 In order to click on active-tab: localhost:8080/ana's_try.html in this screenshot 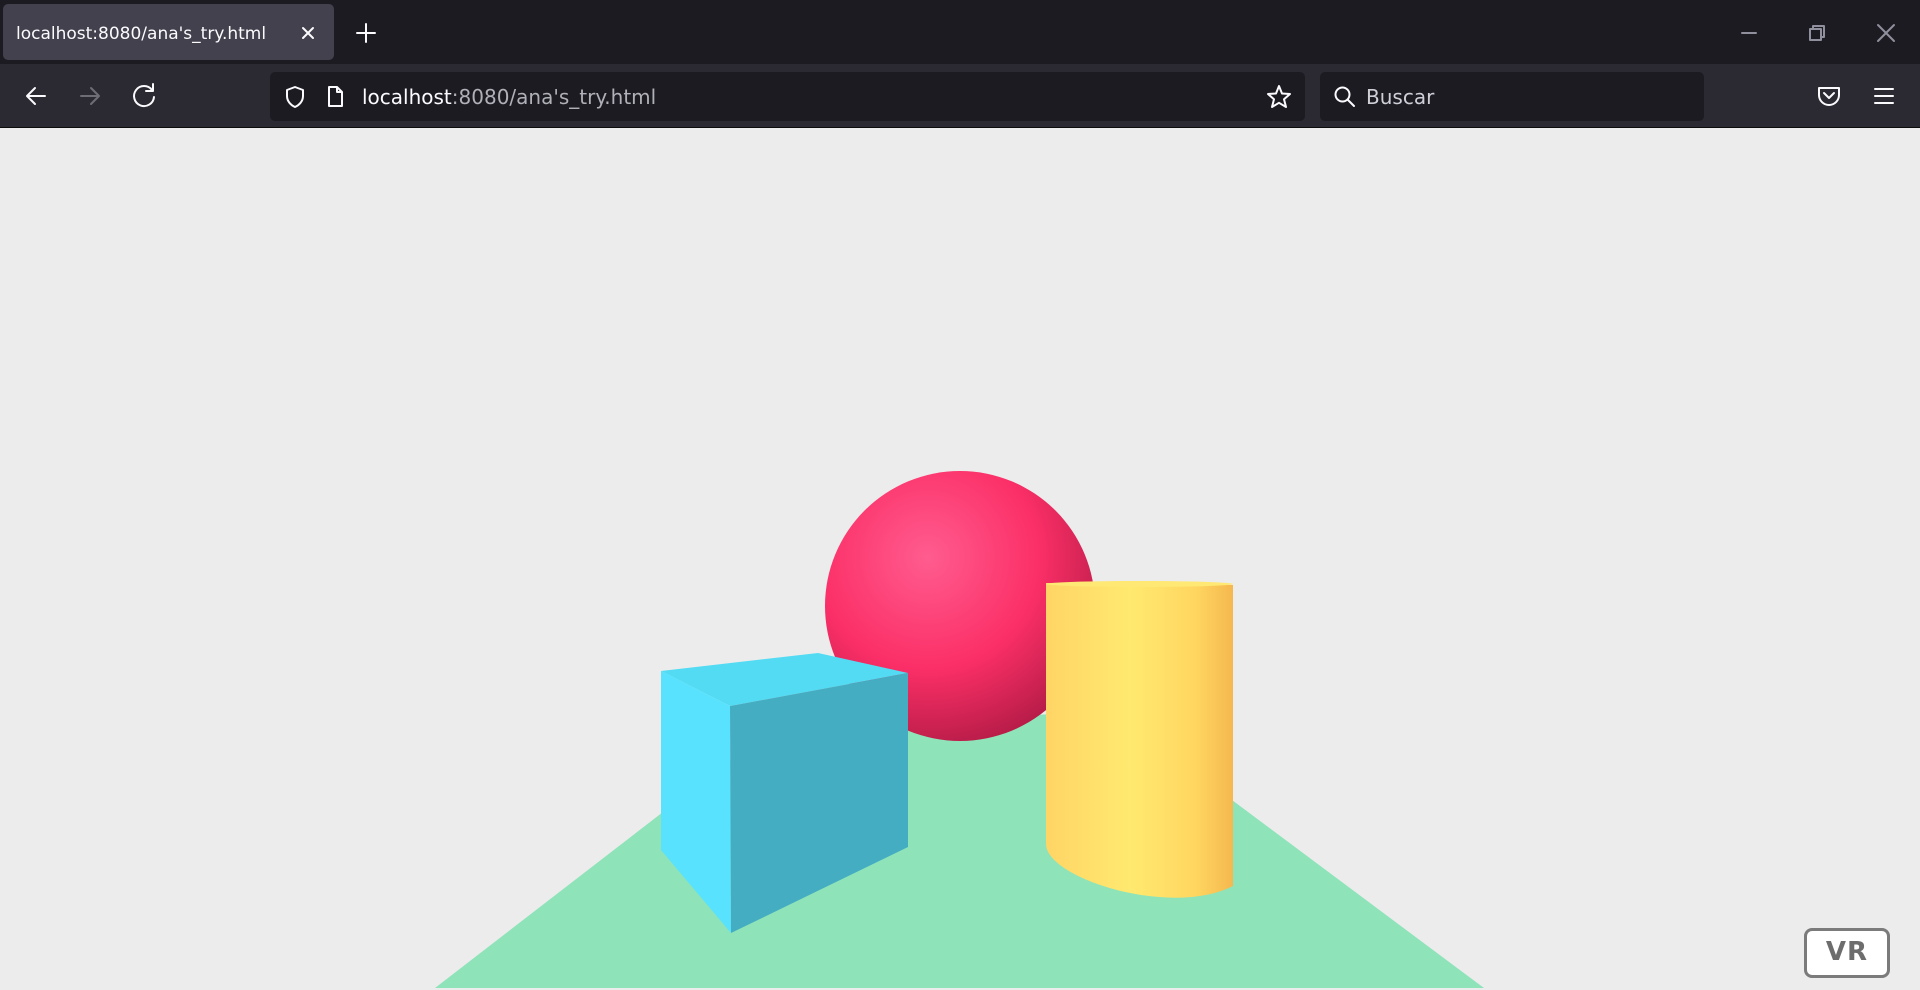, I will do `click(168, 32)`.